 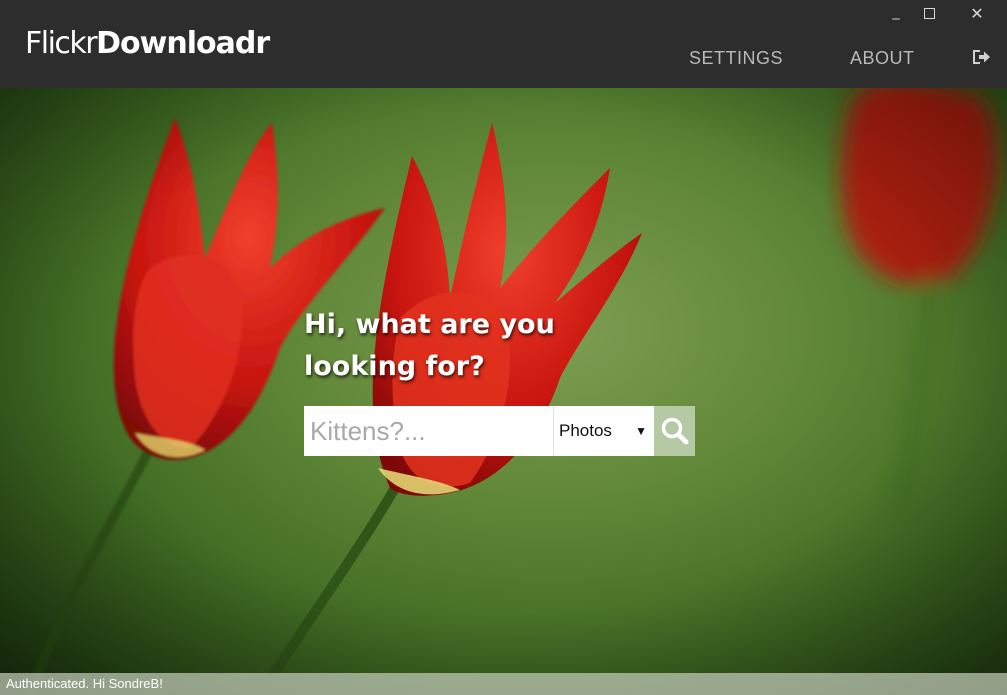 I want to click on minimize-button: _, so click(x=896, y=14).